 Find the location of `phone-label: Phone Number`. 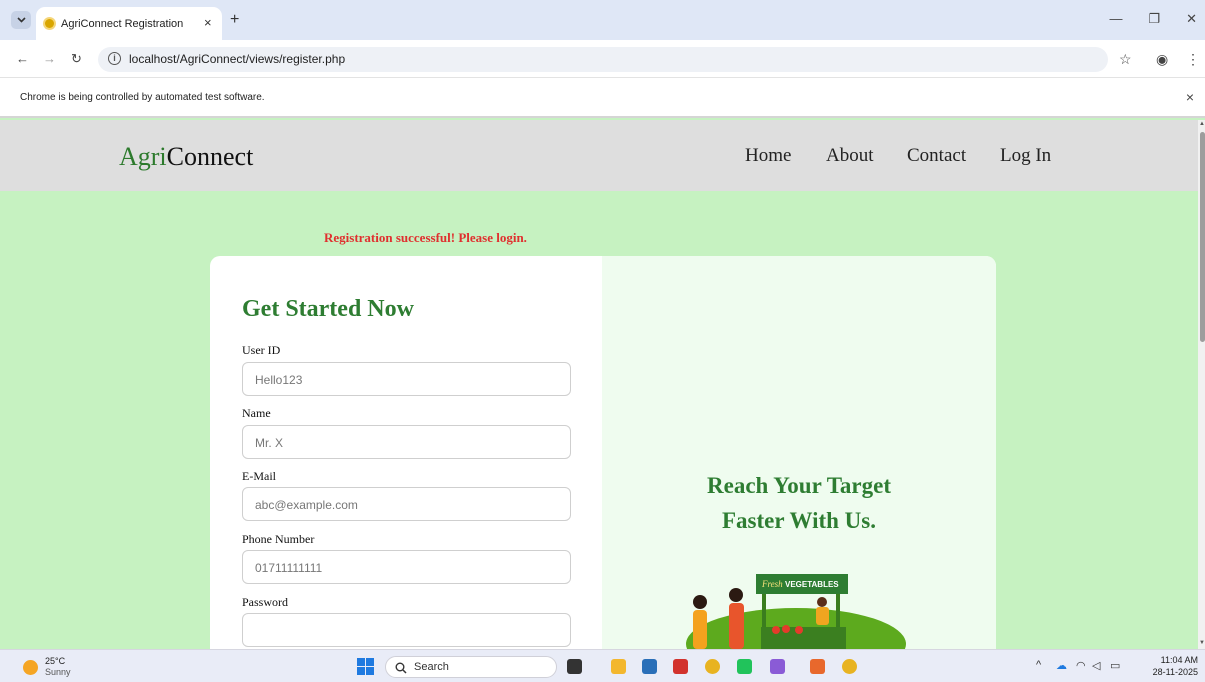

phone-label: Phone Number is located at coordinates (278, 539).